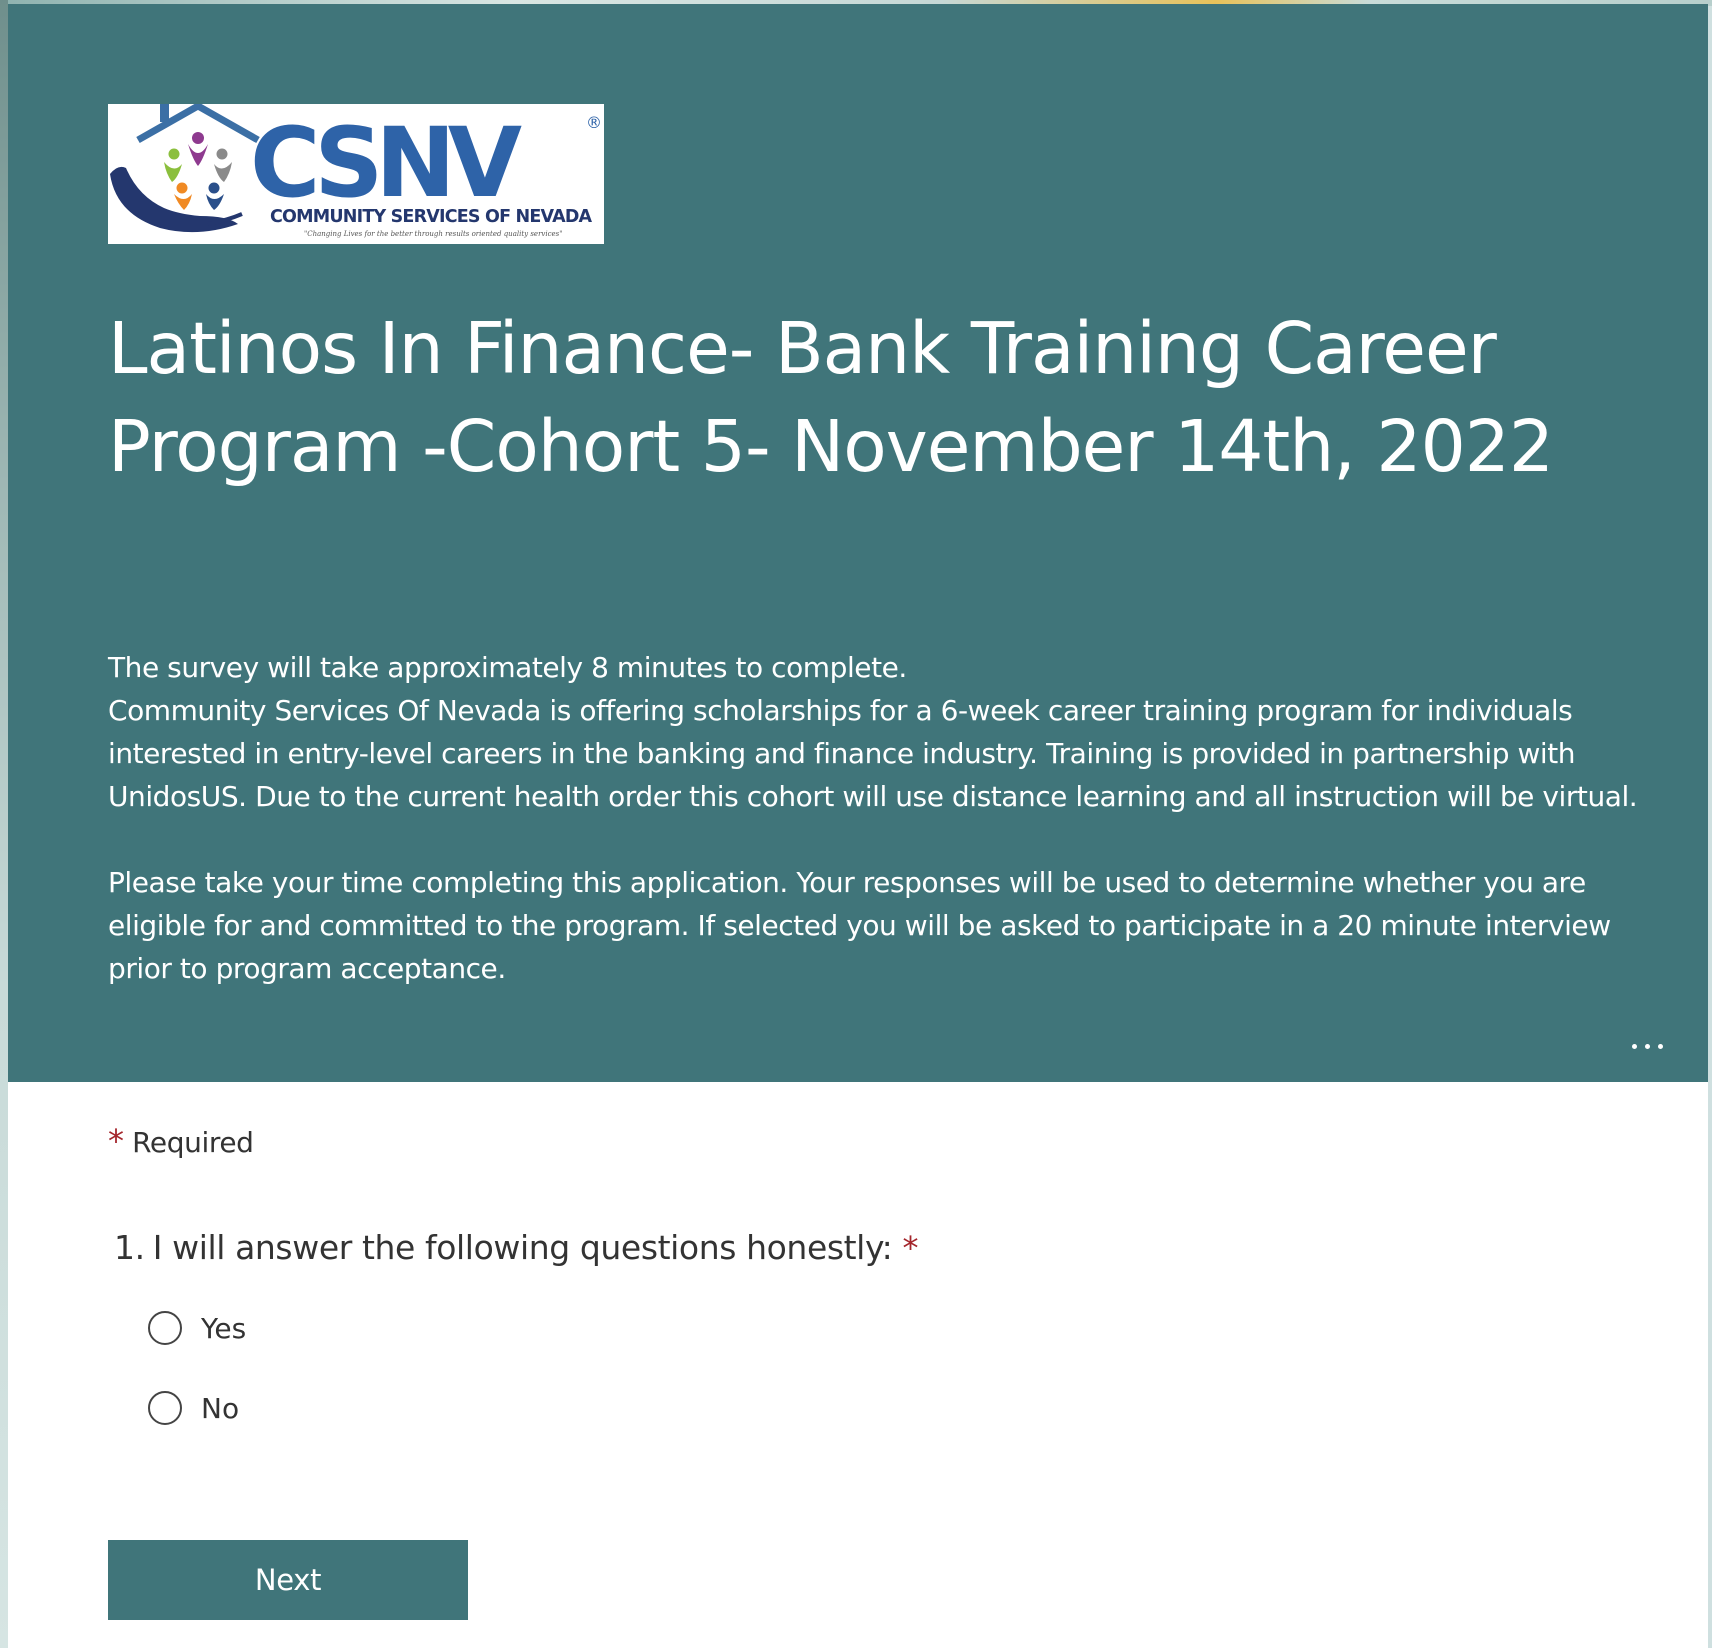 The image size is (1712, 1648). What do you see at coordinates (197, 1328) in the screenshot?
I see `radio-option-yes: Yes` at bounding box center [197, 1328].